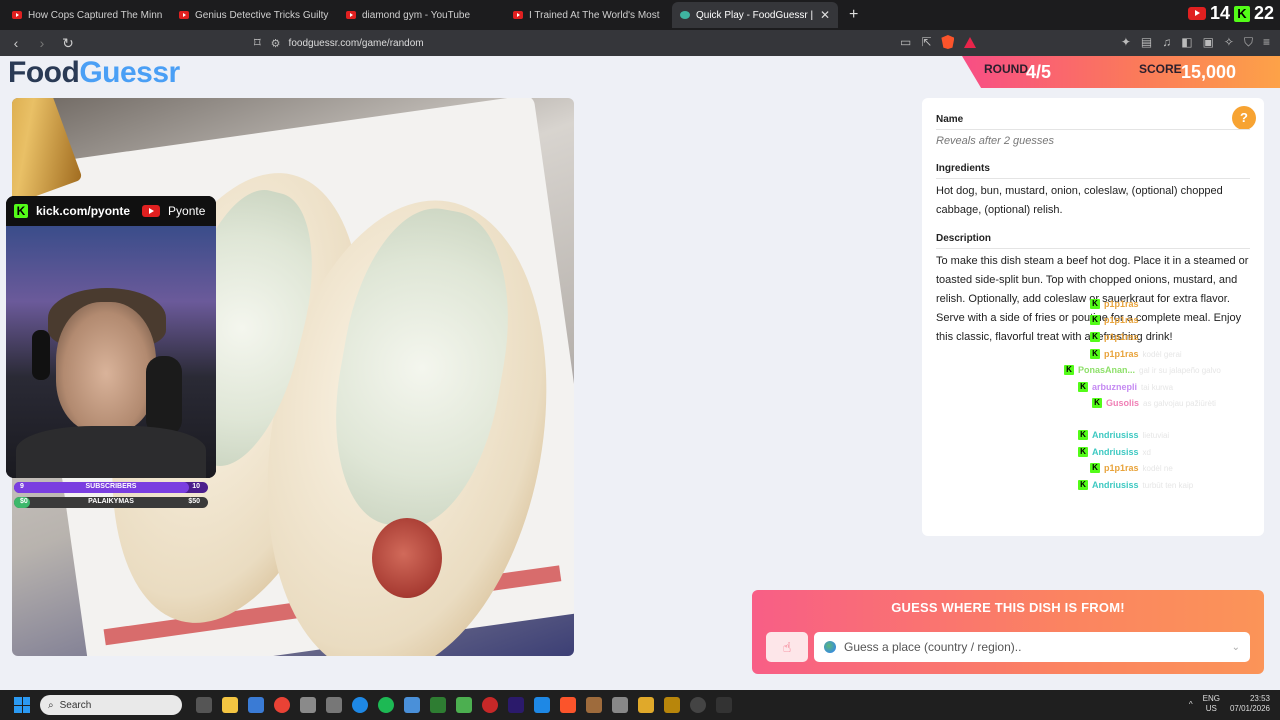  Describe the element at coordinates (1248, 42) in the screenshot. I see `vpn-icon: ⛉` at that location.